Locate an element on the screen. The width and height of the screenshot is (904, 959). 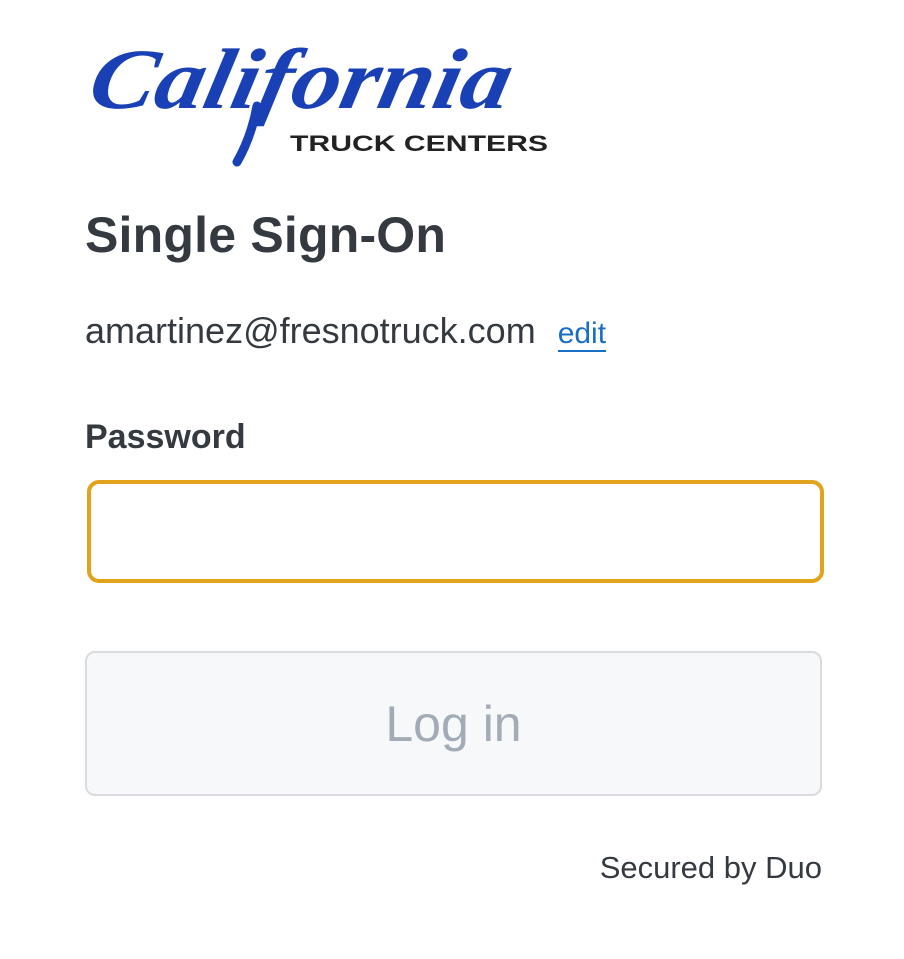
edit-email-link: edit is located at coordinates (582, 335).